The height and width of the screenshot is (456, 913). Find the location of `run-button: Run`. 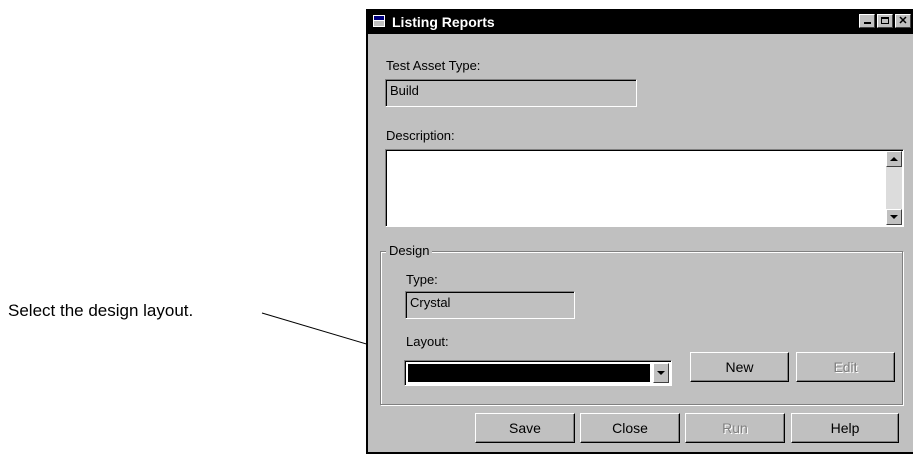

run-button: Run is located at coordinates (735, 428).